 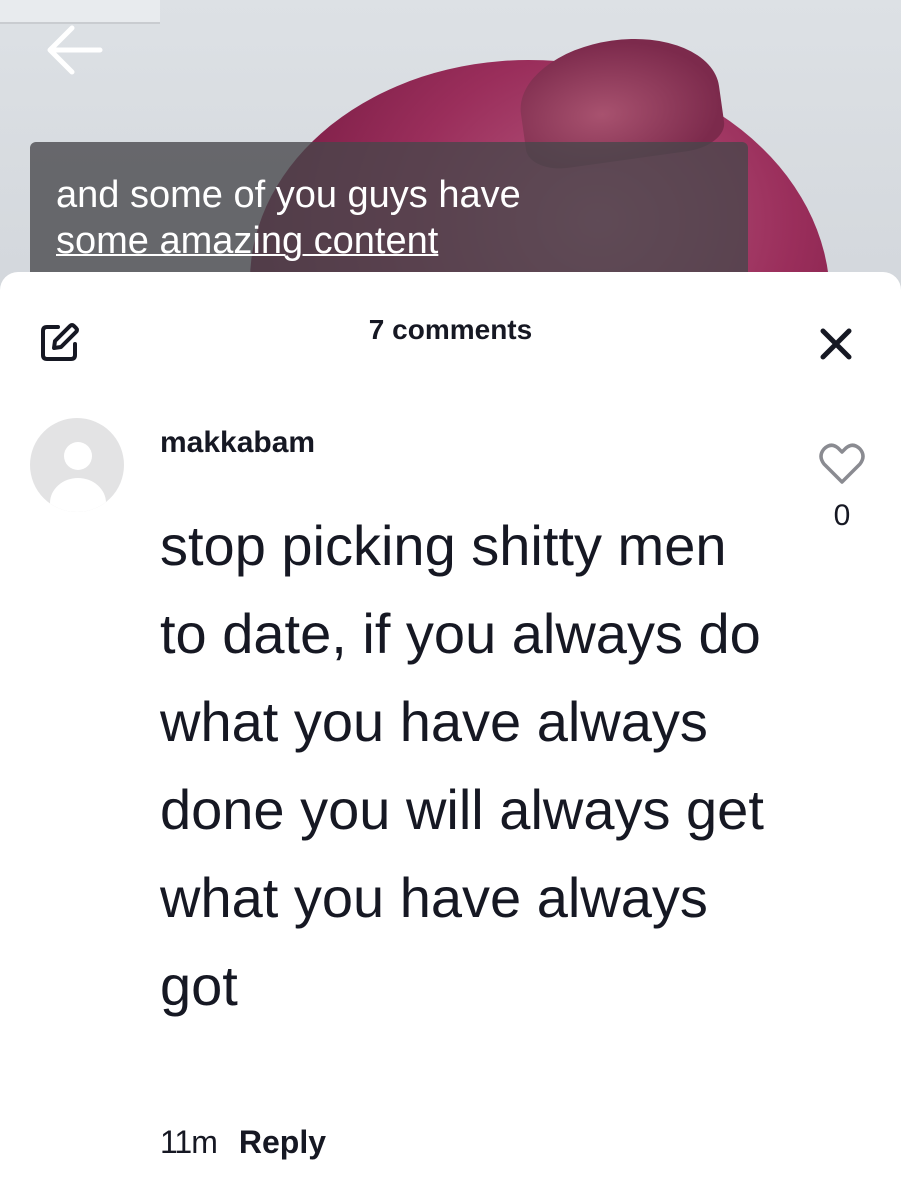 I want to click on avatar-placeholder-body, so click(x=78, y=495).